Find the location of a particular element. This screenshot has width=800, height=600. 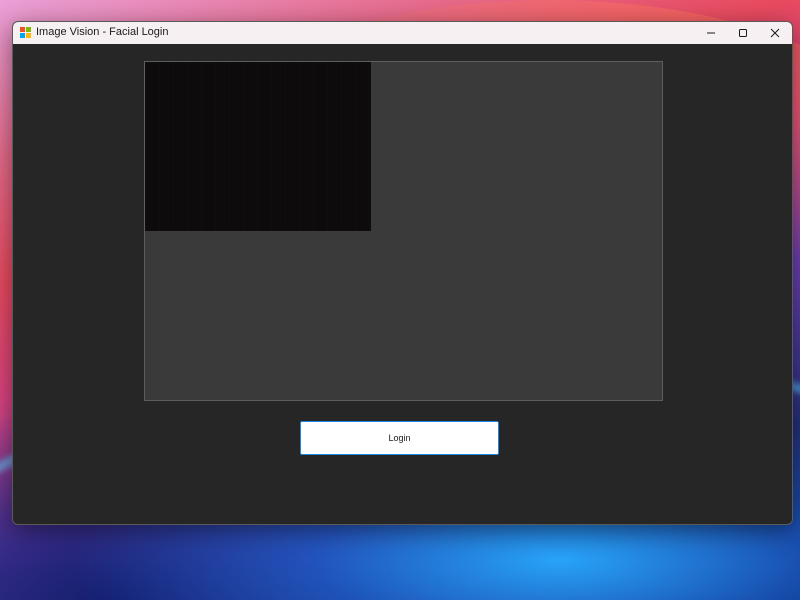

window-title: Image Vision - Facial Login is located at coordinates (102, 32).